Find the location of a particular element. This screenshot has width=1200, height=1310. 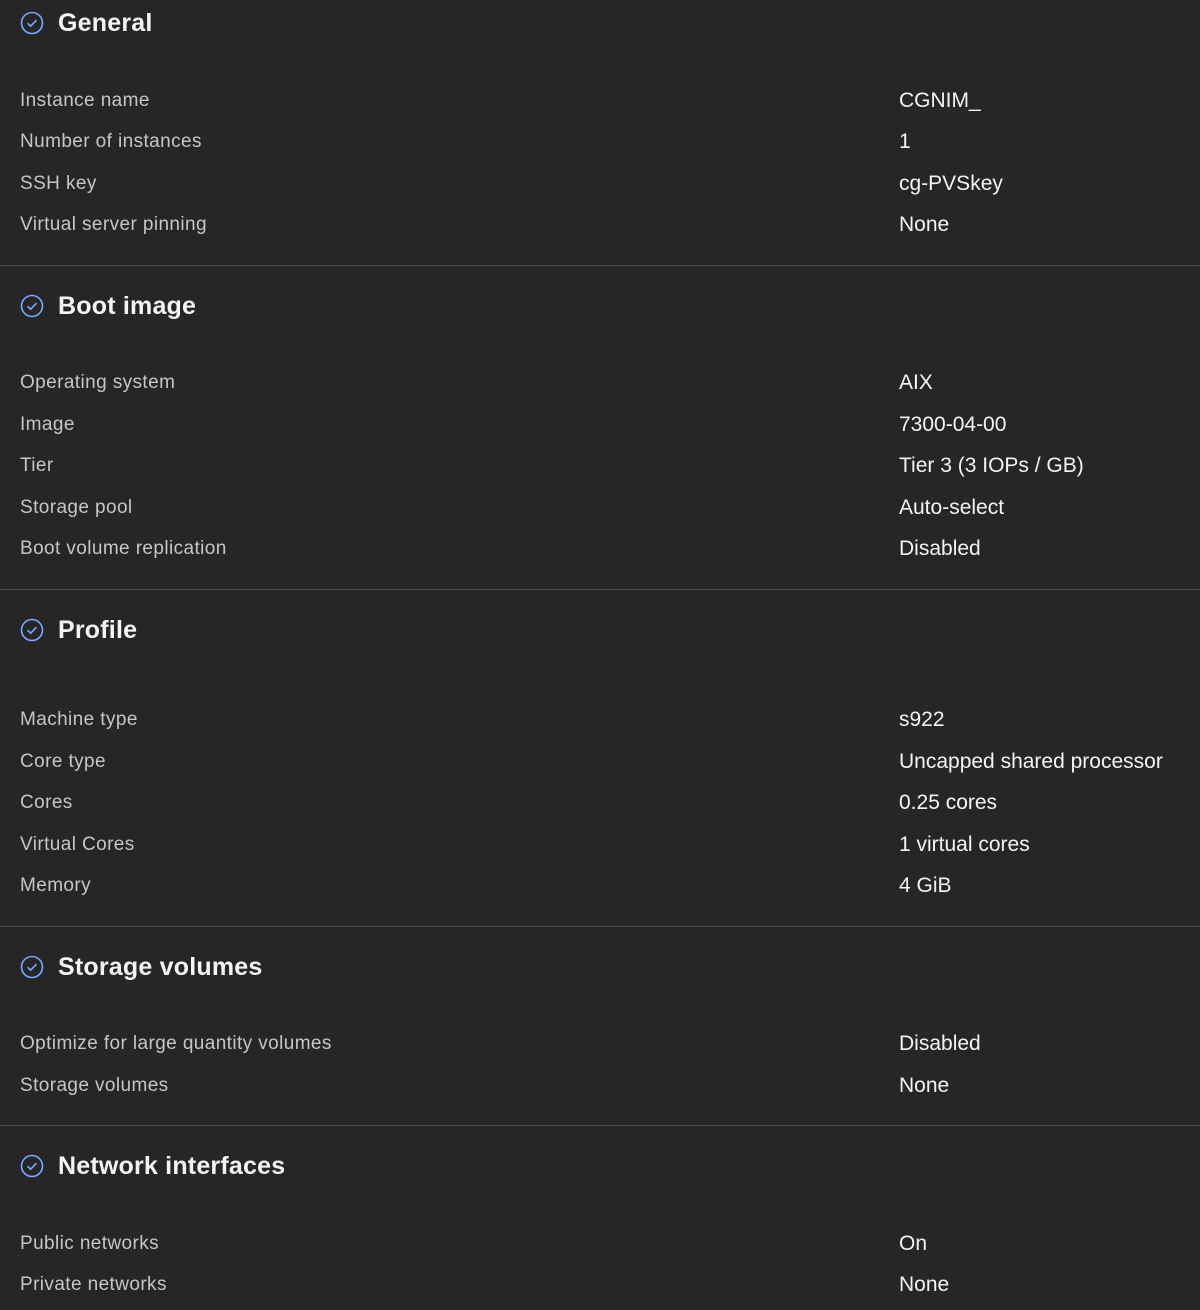

row-label: Number of instances is located at coordinates (111, 141).